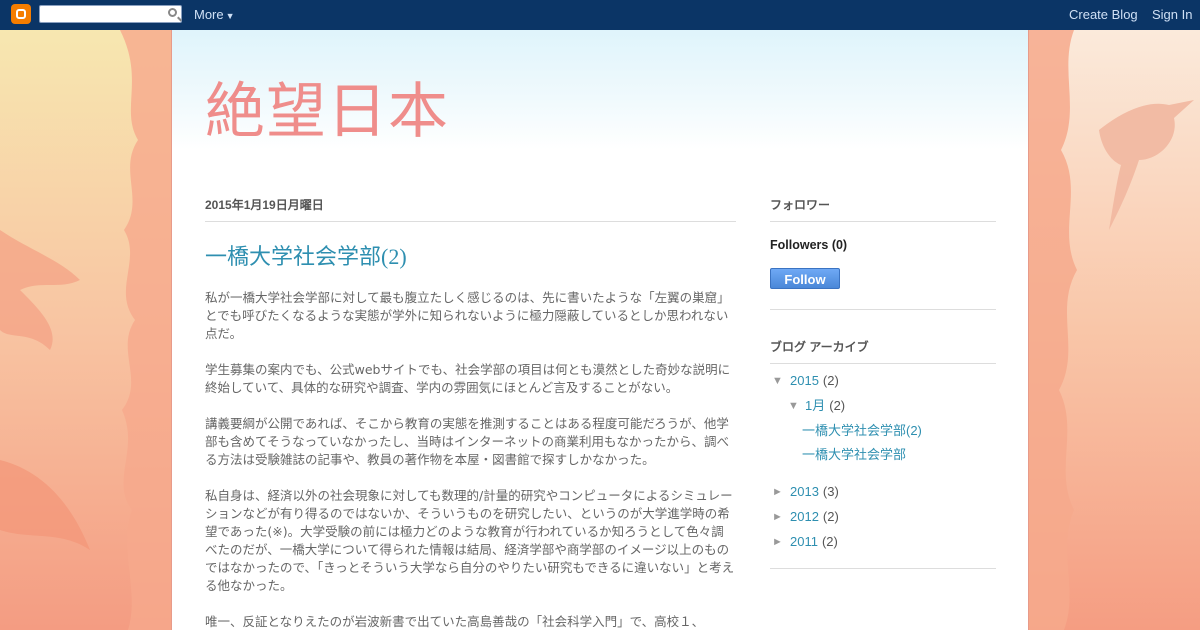 This screenshot has height=630, width=1200. I want to click on blog-title: 絶望日本, so click(327, 112).